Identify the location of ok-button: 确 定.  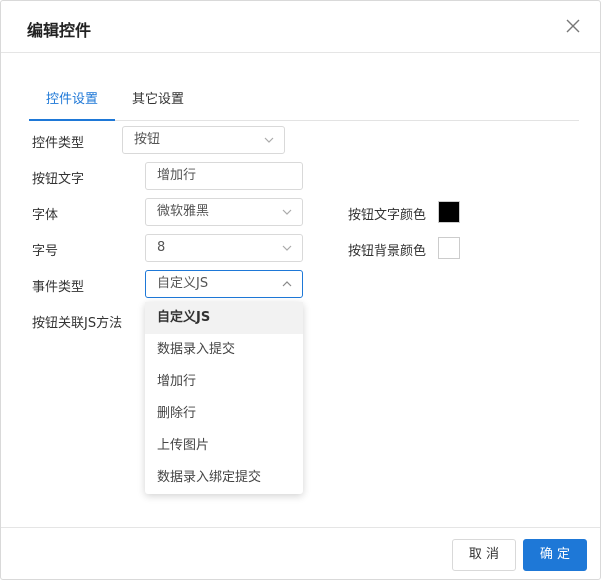
(555, 555).